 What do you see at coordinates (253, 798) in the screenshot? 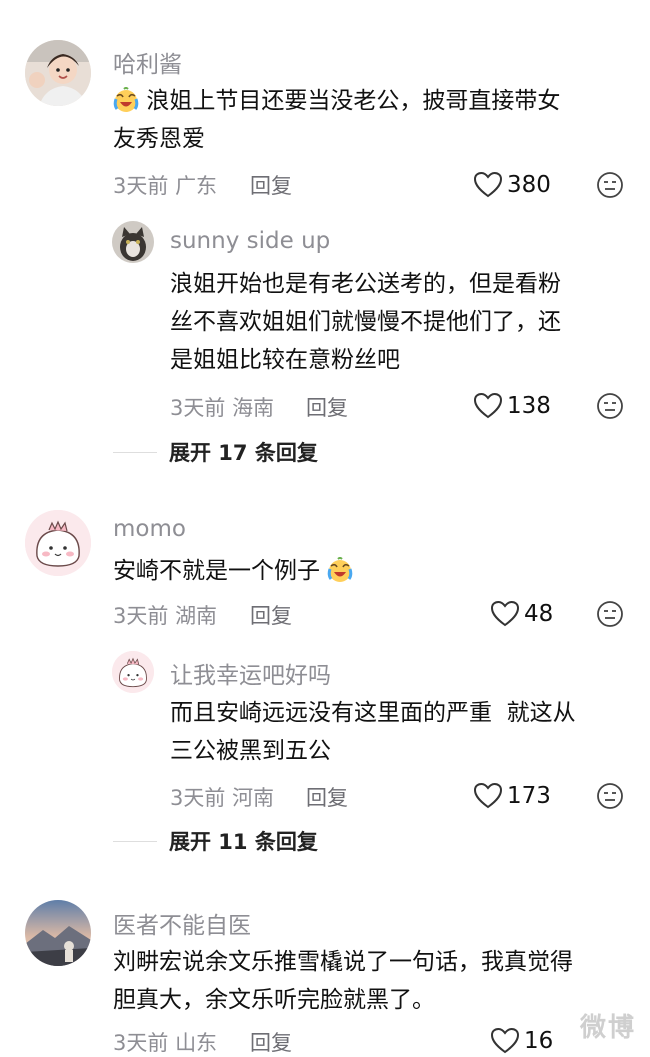
I see `comment-location: 河南` at bounding box center [253, 798].